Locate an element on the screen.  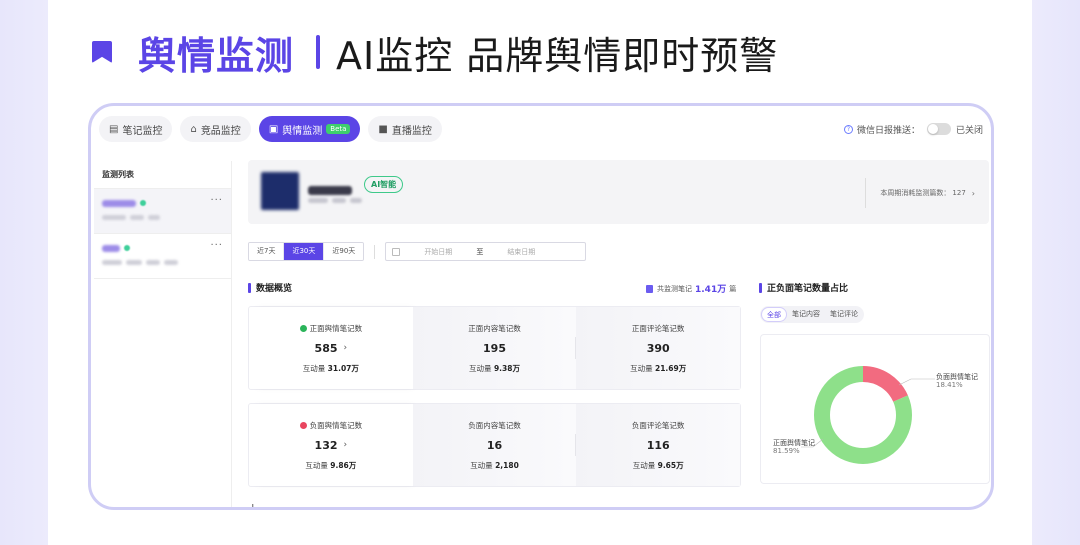
document-icon is located at coordinates (649, 288).